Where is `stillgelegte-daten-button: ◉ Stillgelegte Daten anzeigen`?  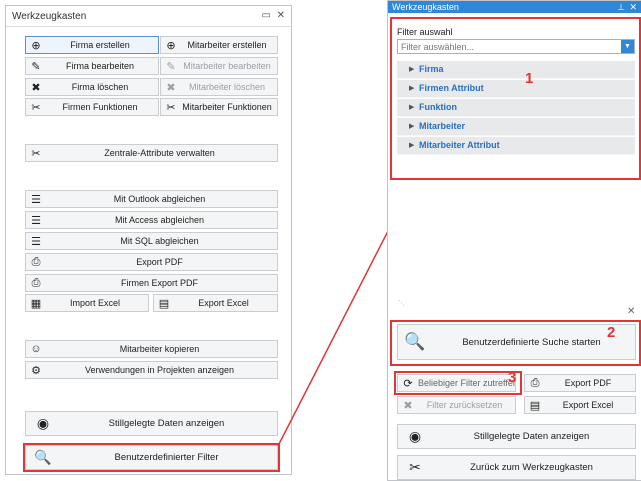
stillgelegte-daten-button: ◉ Stillgelegte Daten anzeigen is located at coordinates (516, 436).